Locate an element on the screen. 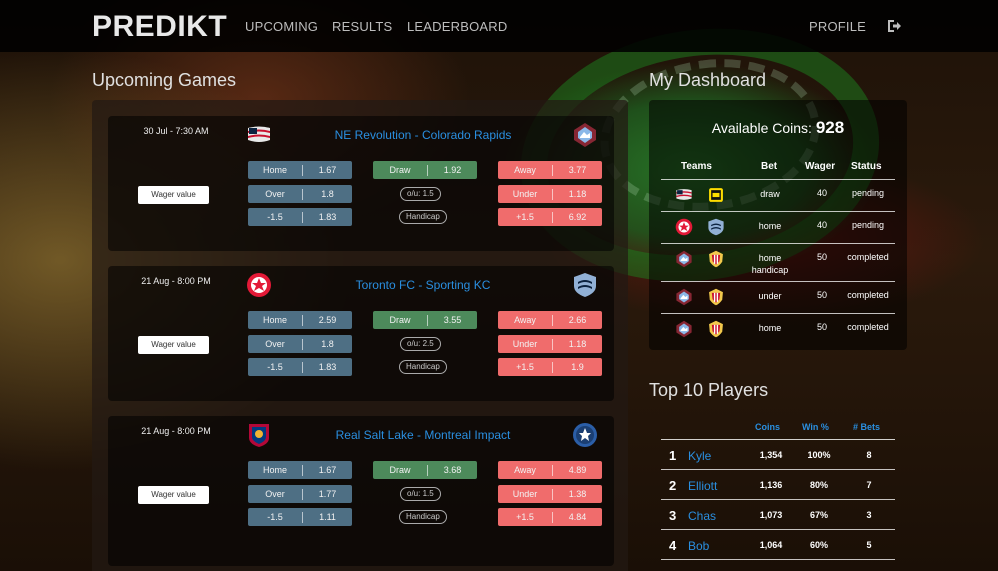  game-date: 21 Aug - 8:00 PM is located at coordinates (176, 431).